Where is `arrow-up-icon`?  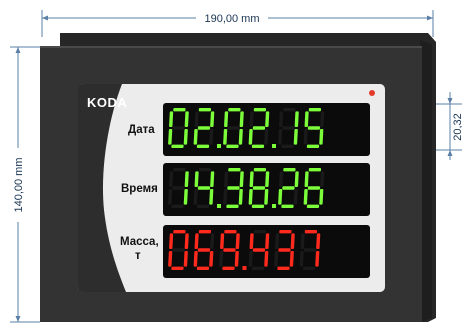
arrow-up-icon is located at coordinates (18, 50).